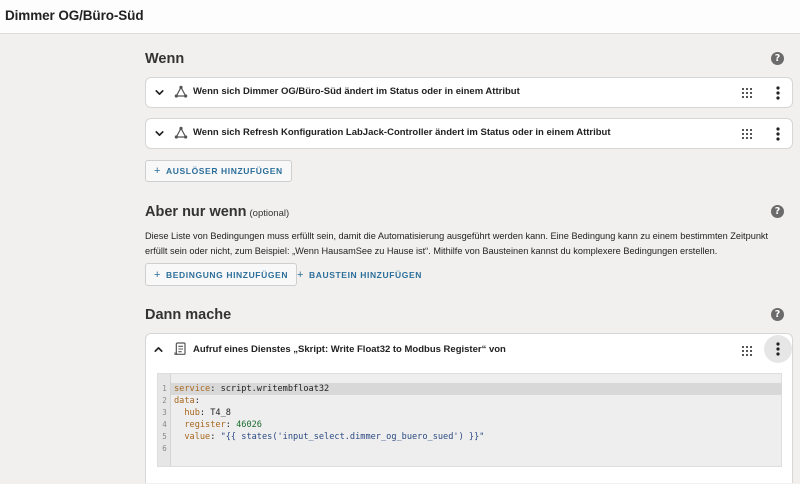  Describe the element at coordinates (359, 274) in the screenshot. I see `add-block-button: + BAUSTEIN HINZUFÜGEN` at that location.